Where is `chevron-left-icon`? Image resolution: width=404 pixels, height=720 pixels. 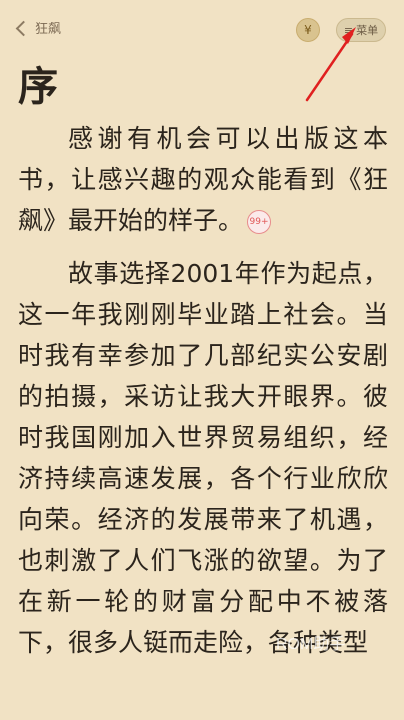
chevron-left-icon is located at coordinates (23, 28).